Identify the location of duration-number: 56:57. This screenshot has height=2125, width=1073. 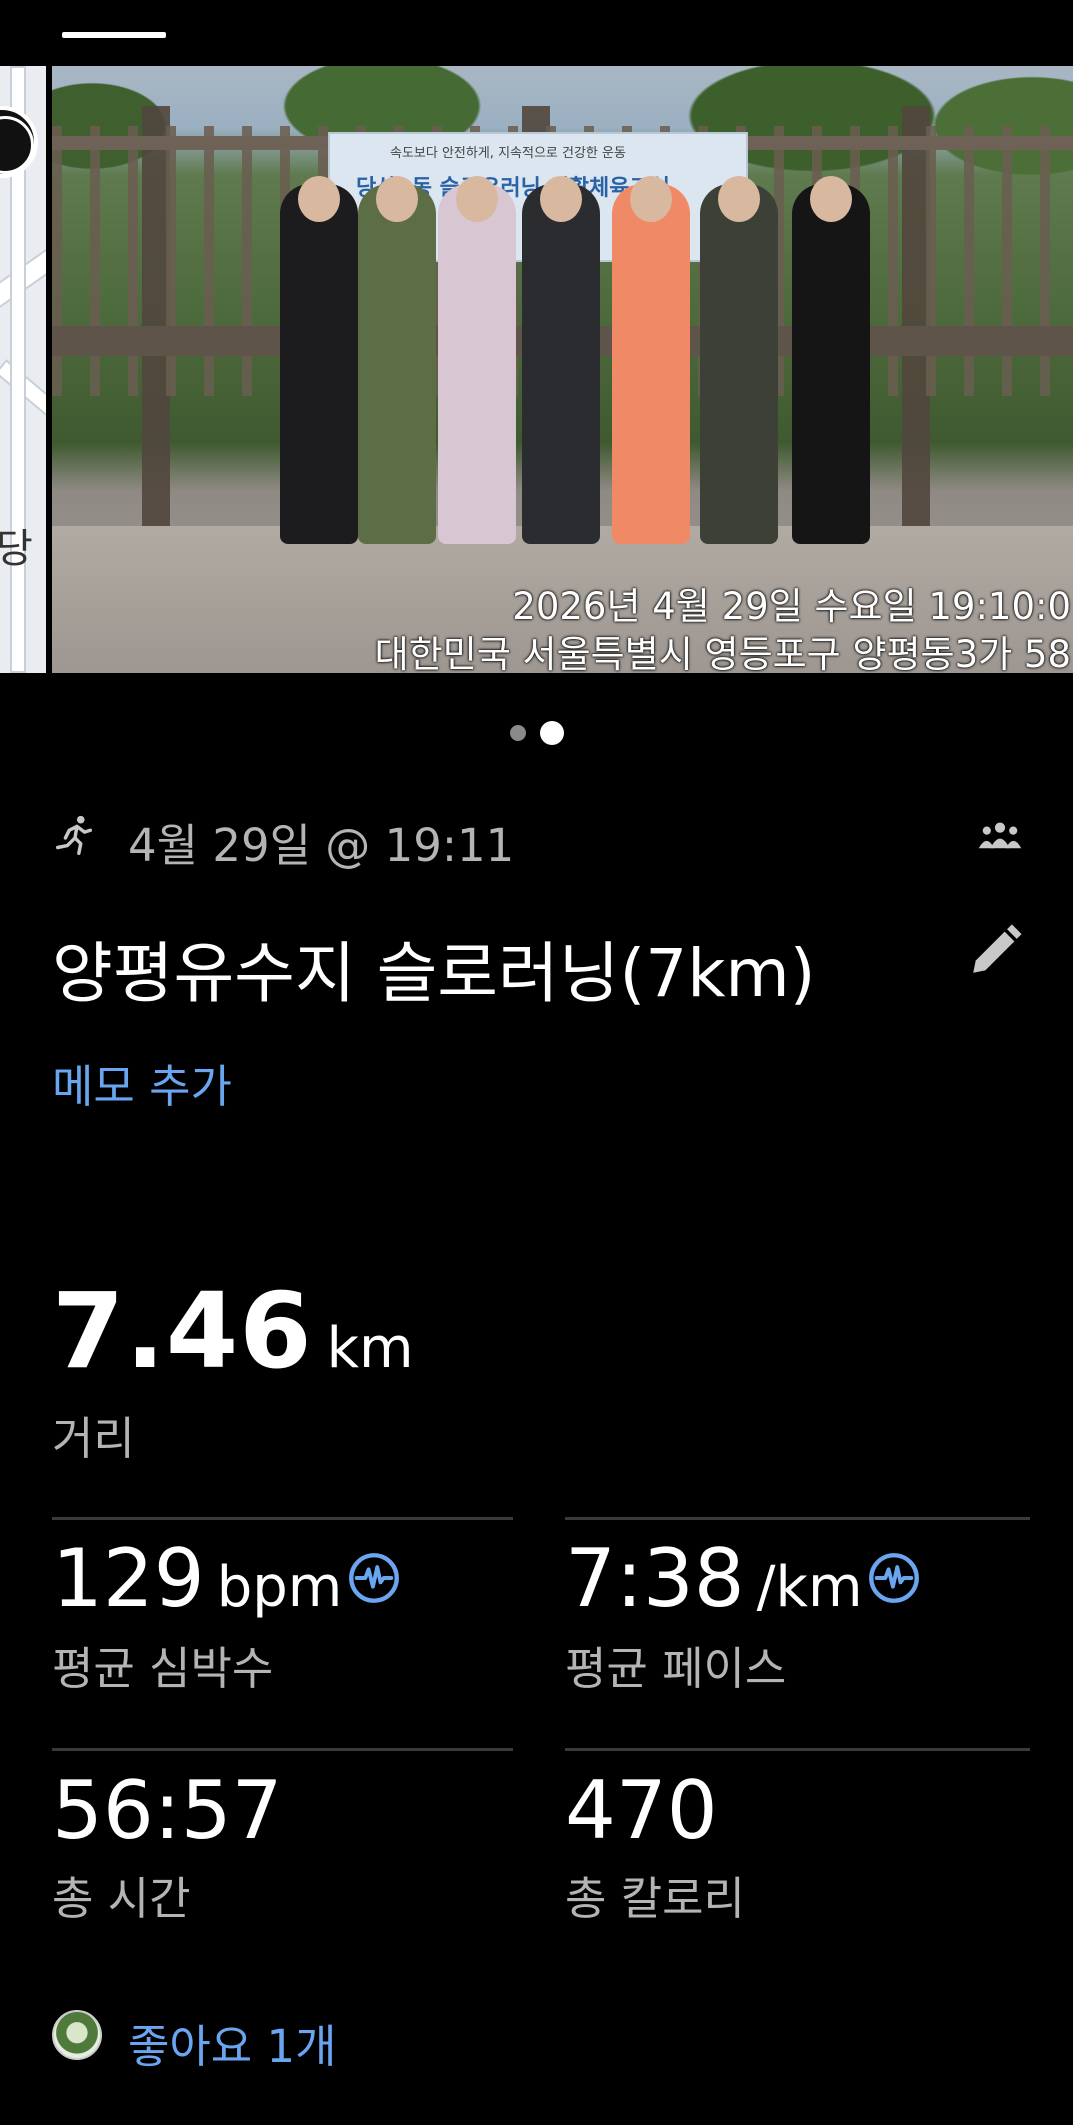
(167, 1810).